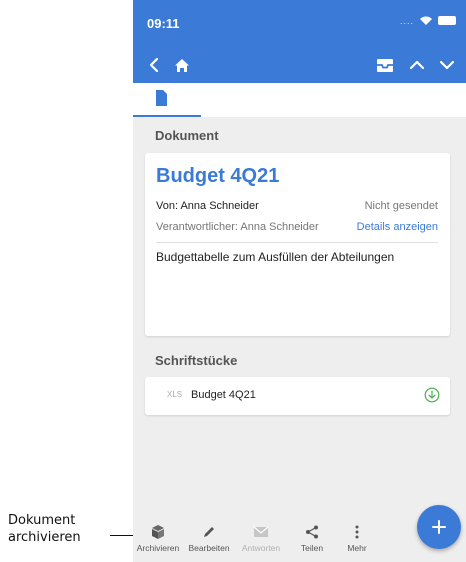  What do you see at coordinates (207, 206) in the screenshot?
I see `document-from: Von: Anna Schneider` at bounding box center [207, 206].